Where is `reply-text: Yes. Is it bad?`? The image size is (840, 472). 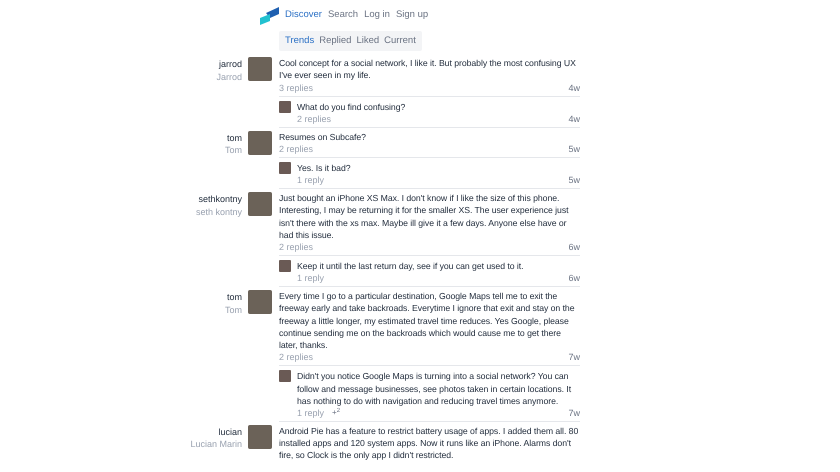
reply-text: Yes. Is it bad? is located at coordinates (324, 168).